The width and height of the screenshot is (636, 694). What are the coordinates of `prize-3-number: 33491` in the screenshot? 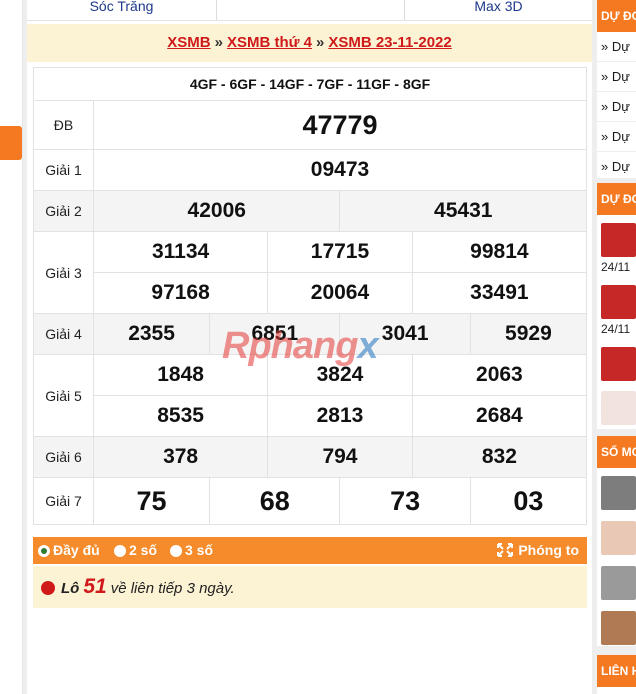 It's located at (499, 293).